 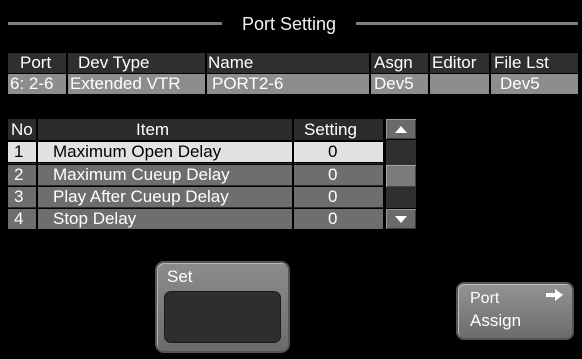 I want to click on scroll-down-button, so click(x=401, y=219).